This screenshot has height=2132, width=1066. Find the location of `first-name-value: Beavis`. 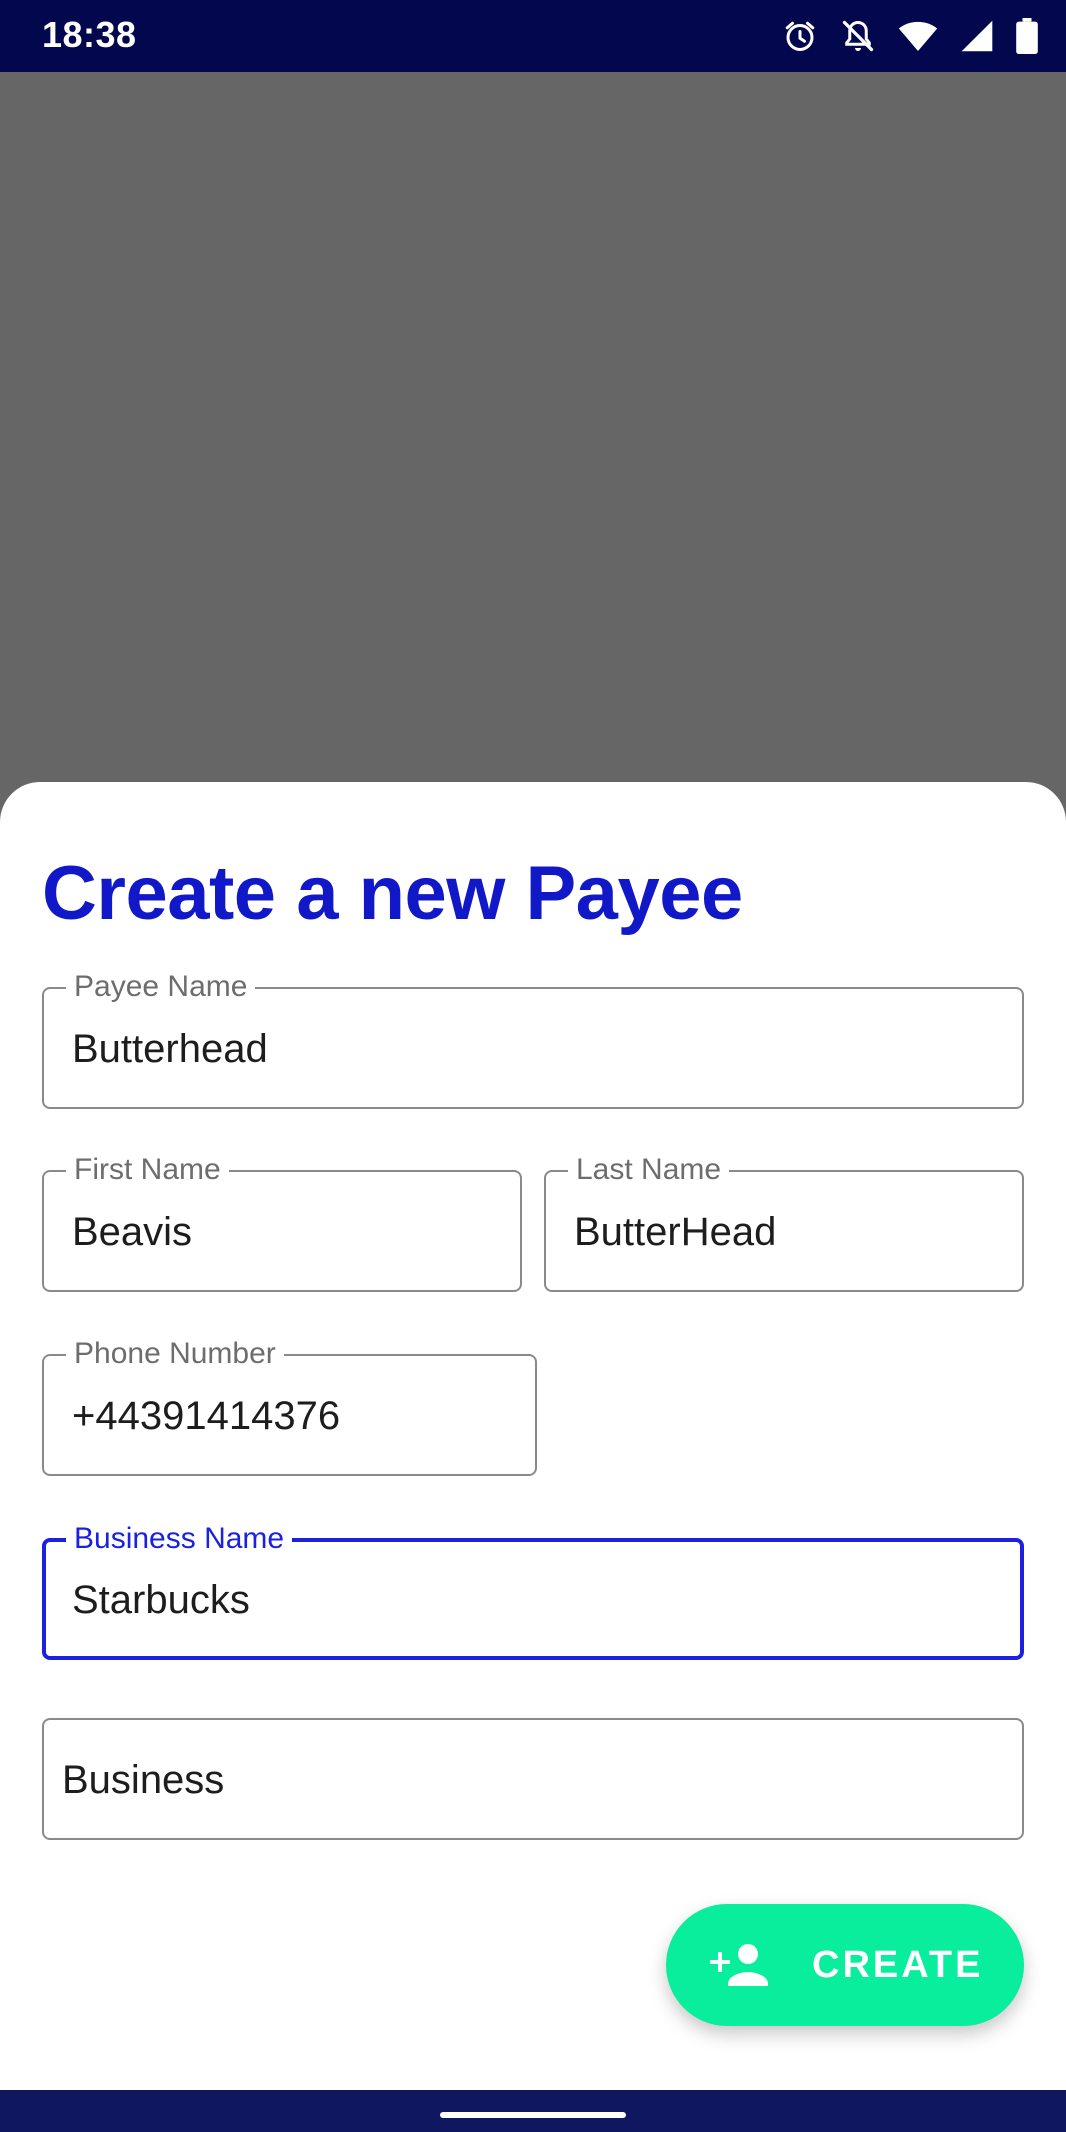

first-name-value: Beavis is located at coordinates (132, 1232).